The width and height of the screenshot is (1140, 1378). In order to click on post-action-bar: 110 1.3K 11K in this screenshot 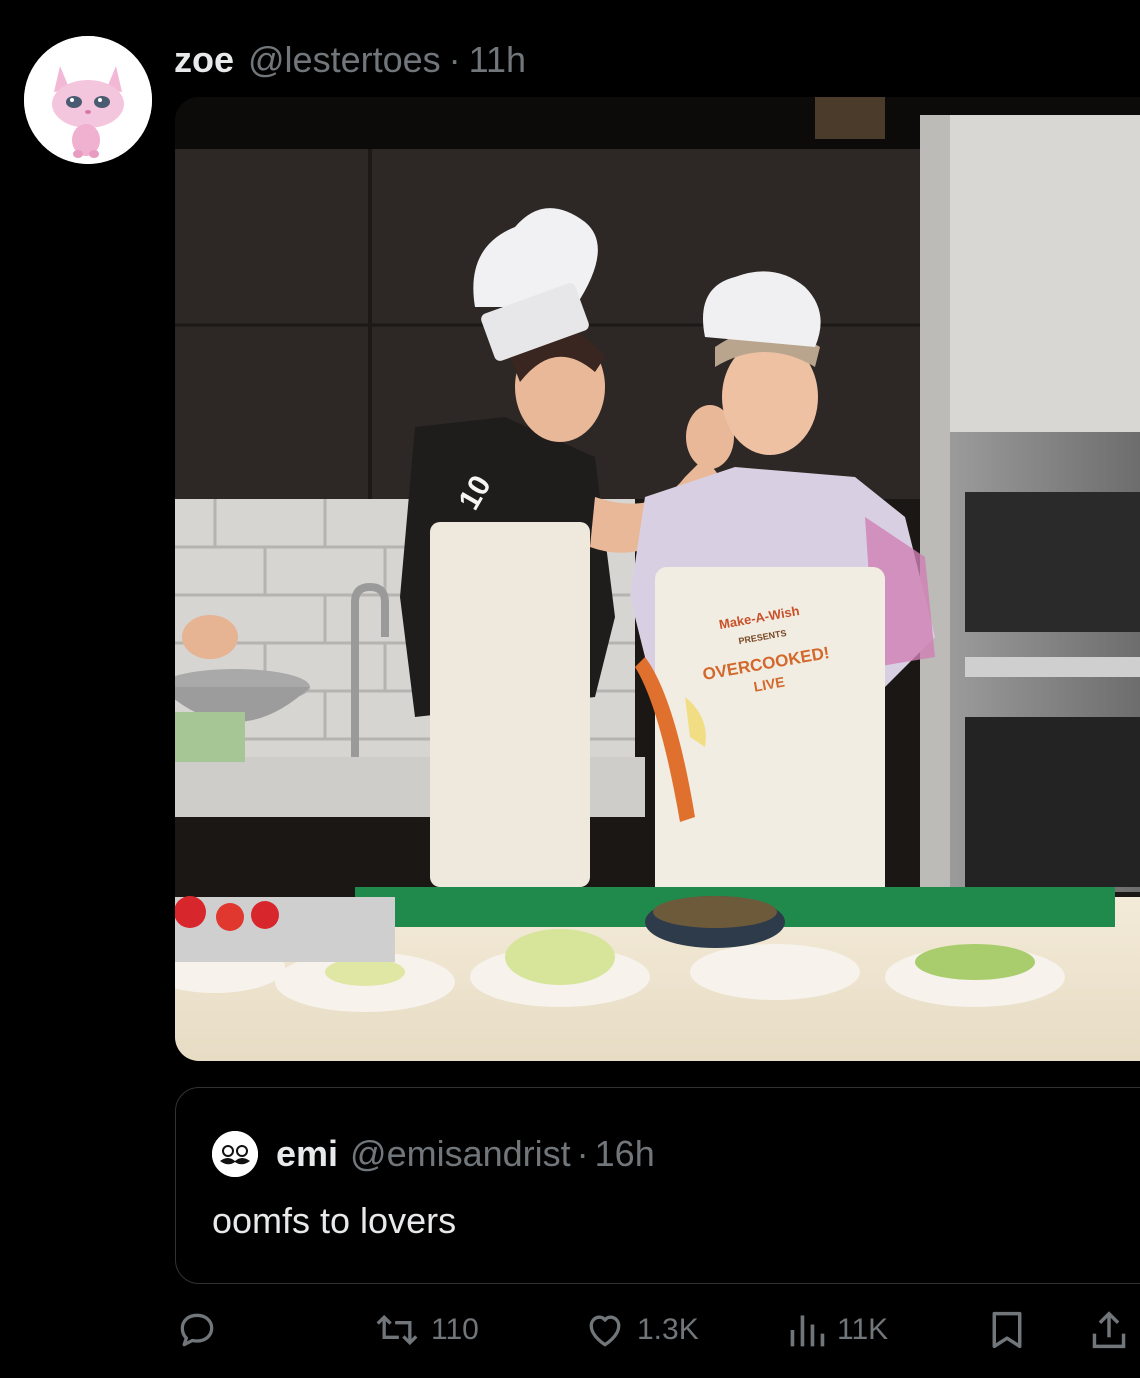, I will do `click(655, 1330)`.